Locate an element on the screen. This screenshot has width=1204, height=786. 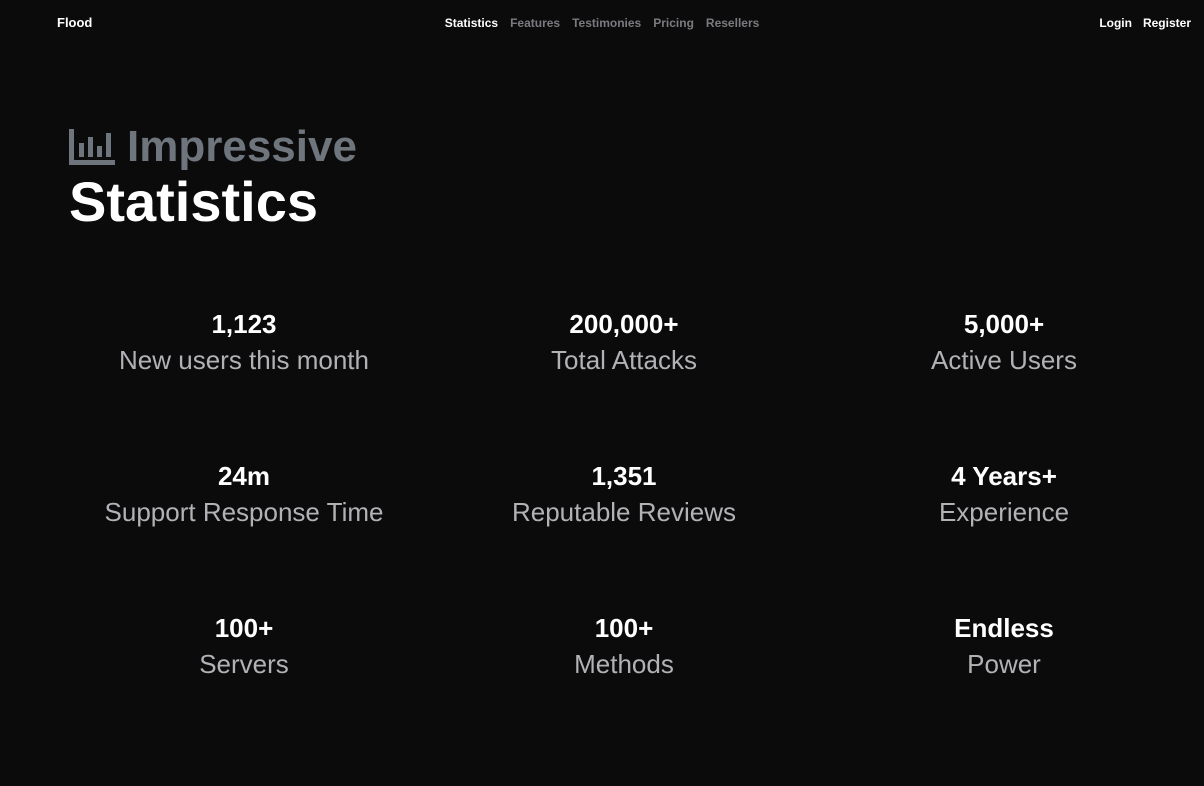
login-link: Login is located at coordinates (1115, 23).